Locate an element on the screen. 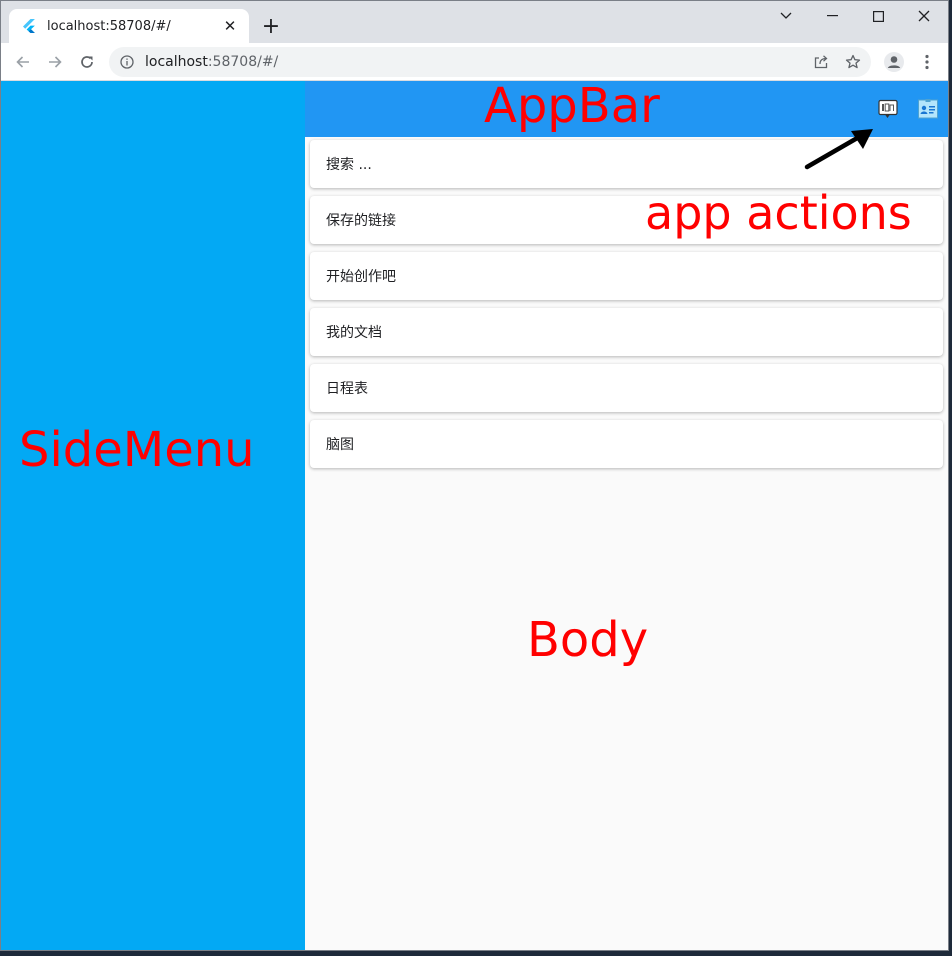 This screenshot has width=952, height=956. url-text: localhost:58708/#/ is located at coordinates (211, 62).